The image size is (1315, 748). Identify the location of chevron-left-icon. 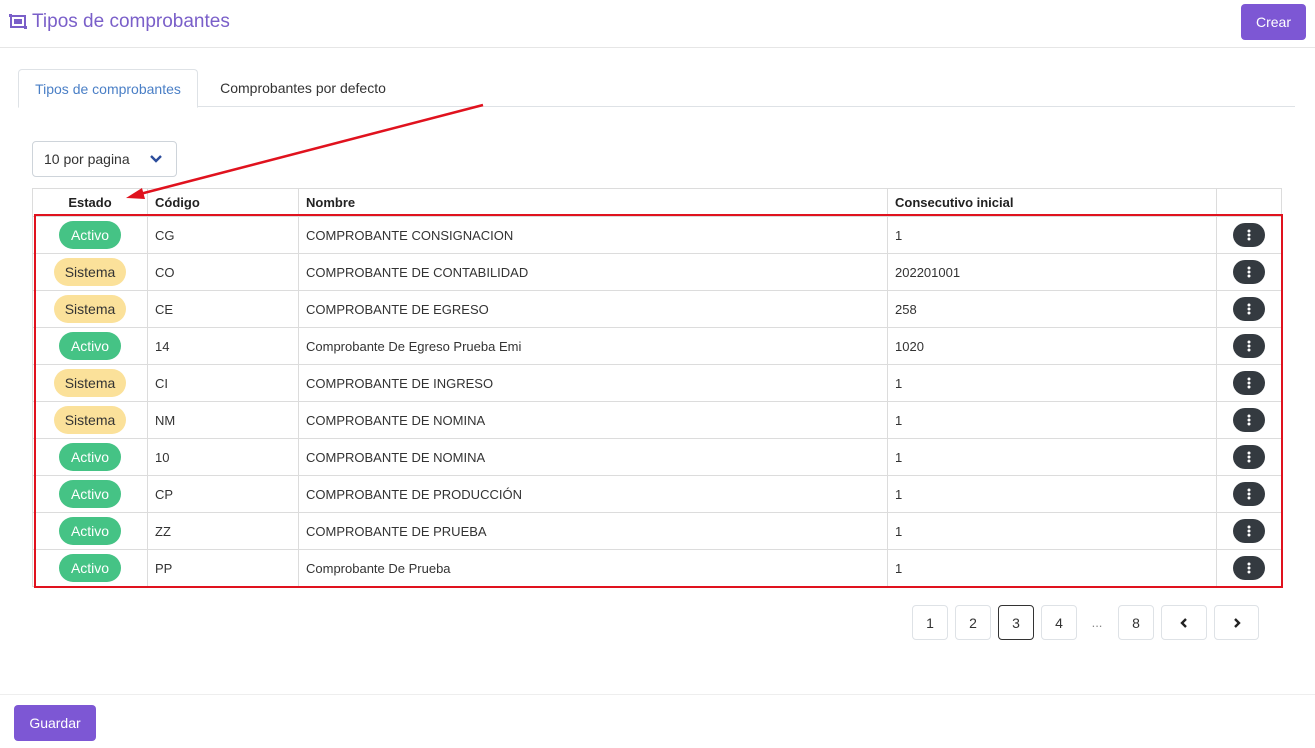
(1183, 622).